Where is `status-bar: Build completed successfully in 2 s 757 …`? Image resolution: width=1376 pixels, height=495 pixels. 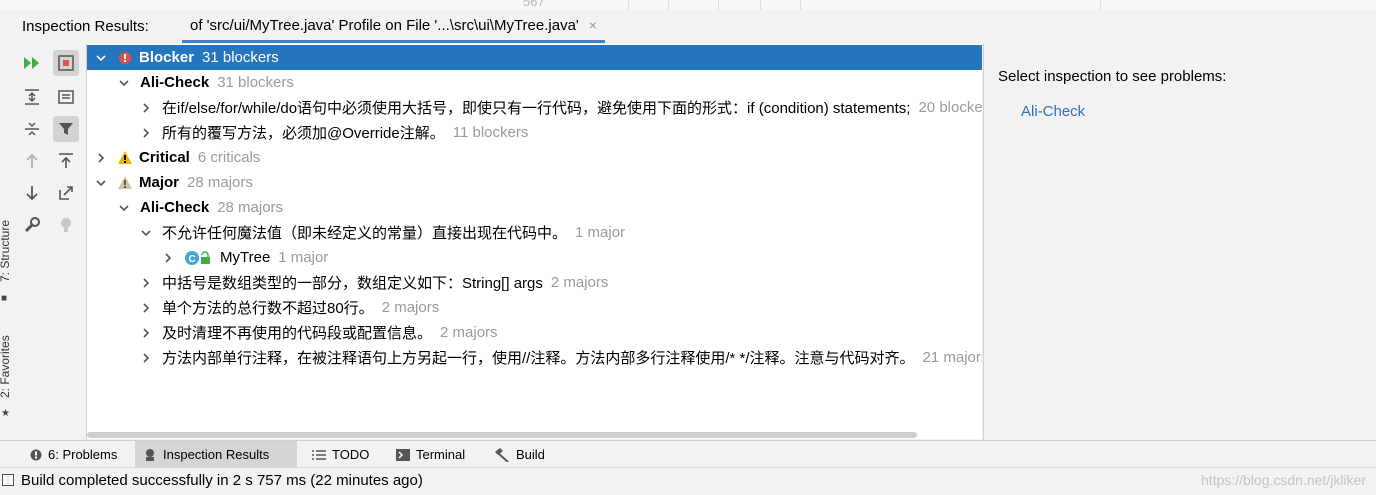 status-bar: Build completed successfully in 2 s 757 … is located at coordinates (688, 481).